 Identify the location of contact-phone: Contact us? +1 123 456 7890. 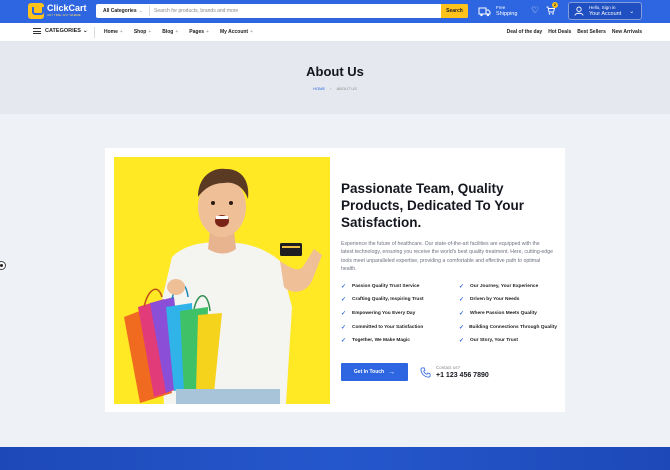
(454, 372).